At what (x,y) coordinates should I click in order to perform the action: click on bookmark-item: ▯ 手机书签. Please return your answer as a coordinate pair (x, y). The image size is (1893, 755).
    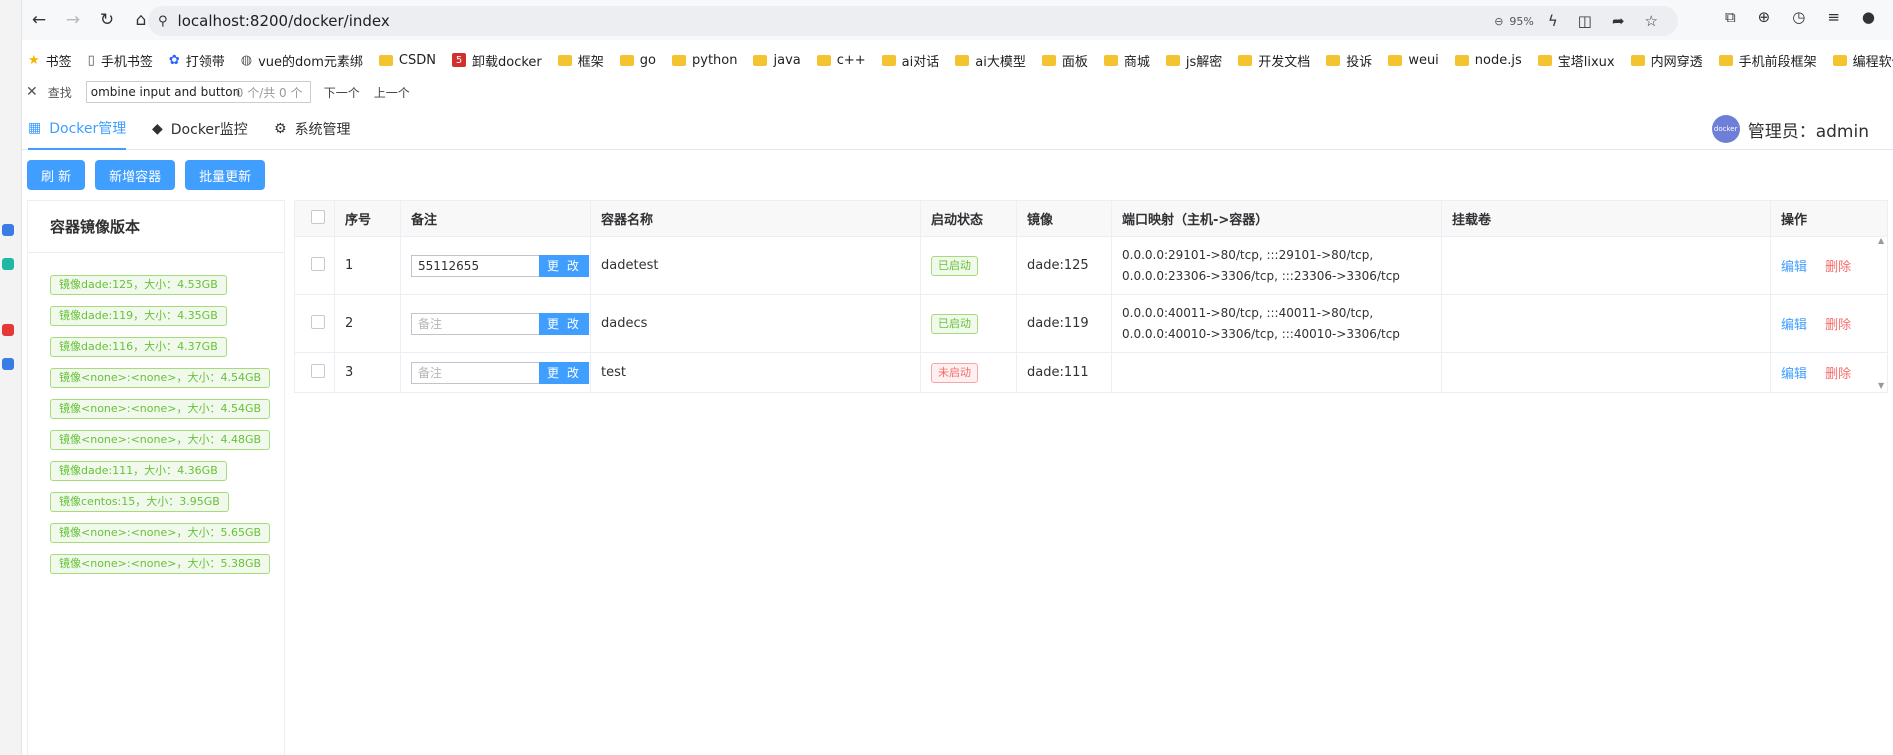
    Looking at the image, I should click on (120, 60).